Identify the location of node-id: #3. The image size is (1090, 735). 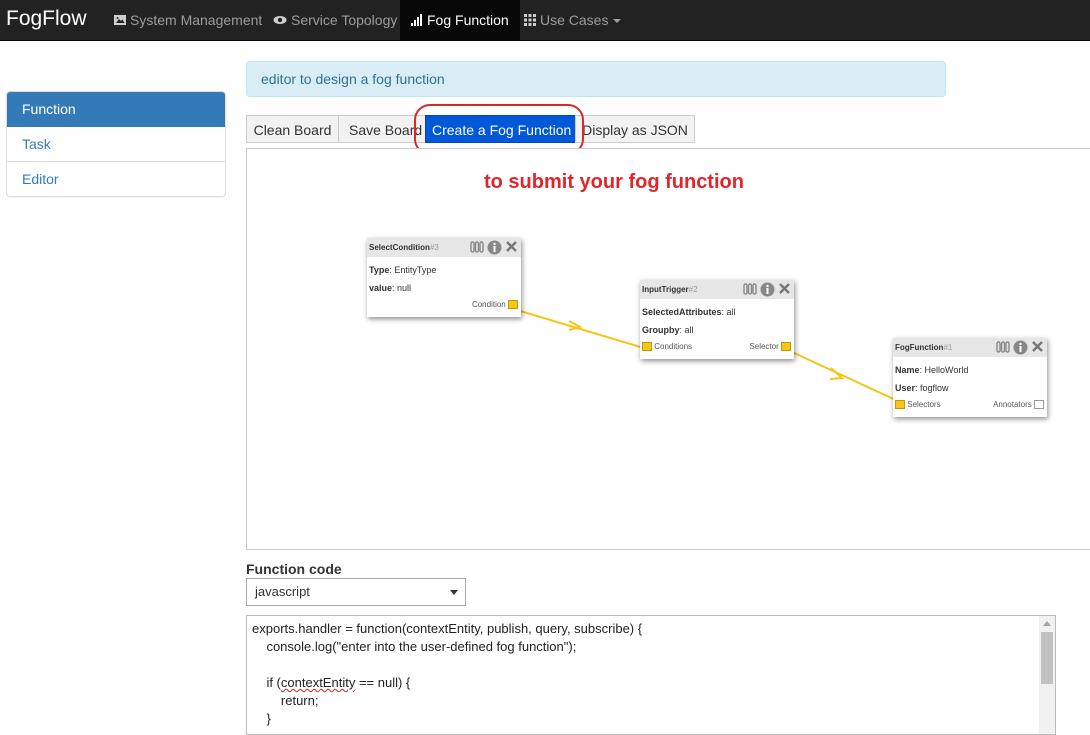
(434, 247).